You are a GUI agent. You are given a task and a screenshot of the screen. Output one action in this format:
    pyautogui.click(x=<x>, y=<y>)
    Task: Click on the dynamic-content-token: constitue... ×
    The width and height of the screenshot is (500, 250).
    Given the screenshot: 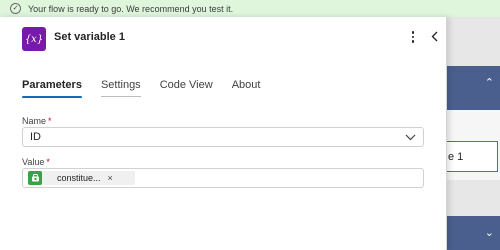 What is the action you would take?
    pyautogui.click(x=81, y=178)
    